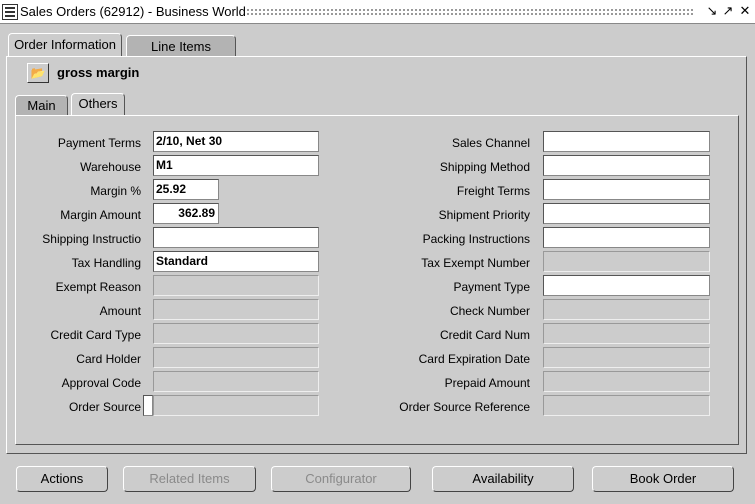 The width and height of the screenshot is (755, 504). I want to click on shipment-priority-field, so click(626, 213).